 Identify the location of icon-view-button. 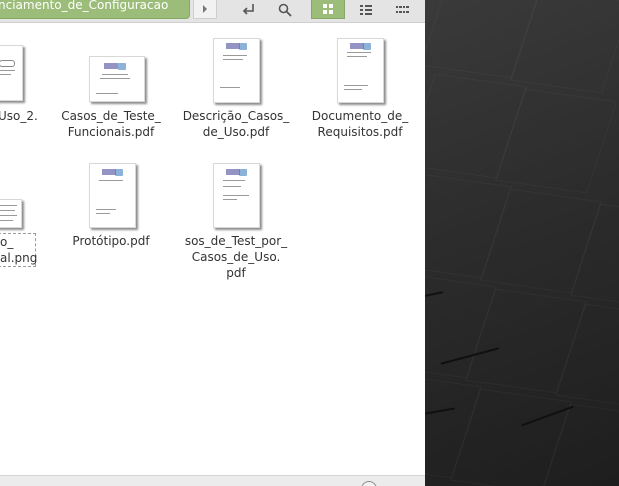
(328, 9).